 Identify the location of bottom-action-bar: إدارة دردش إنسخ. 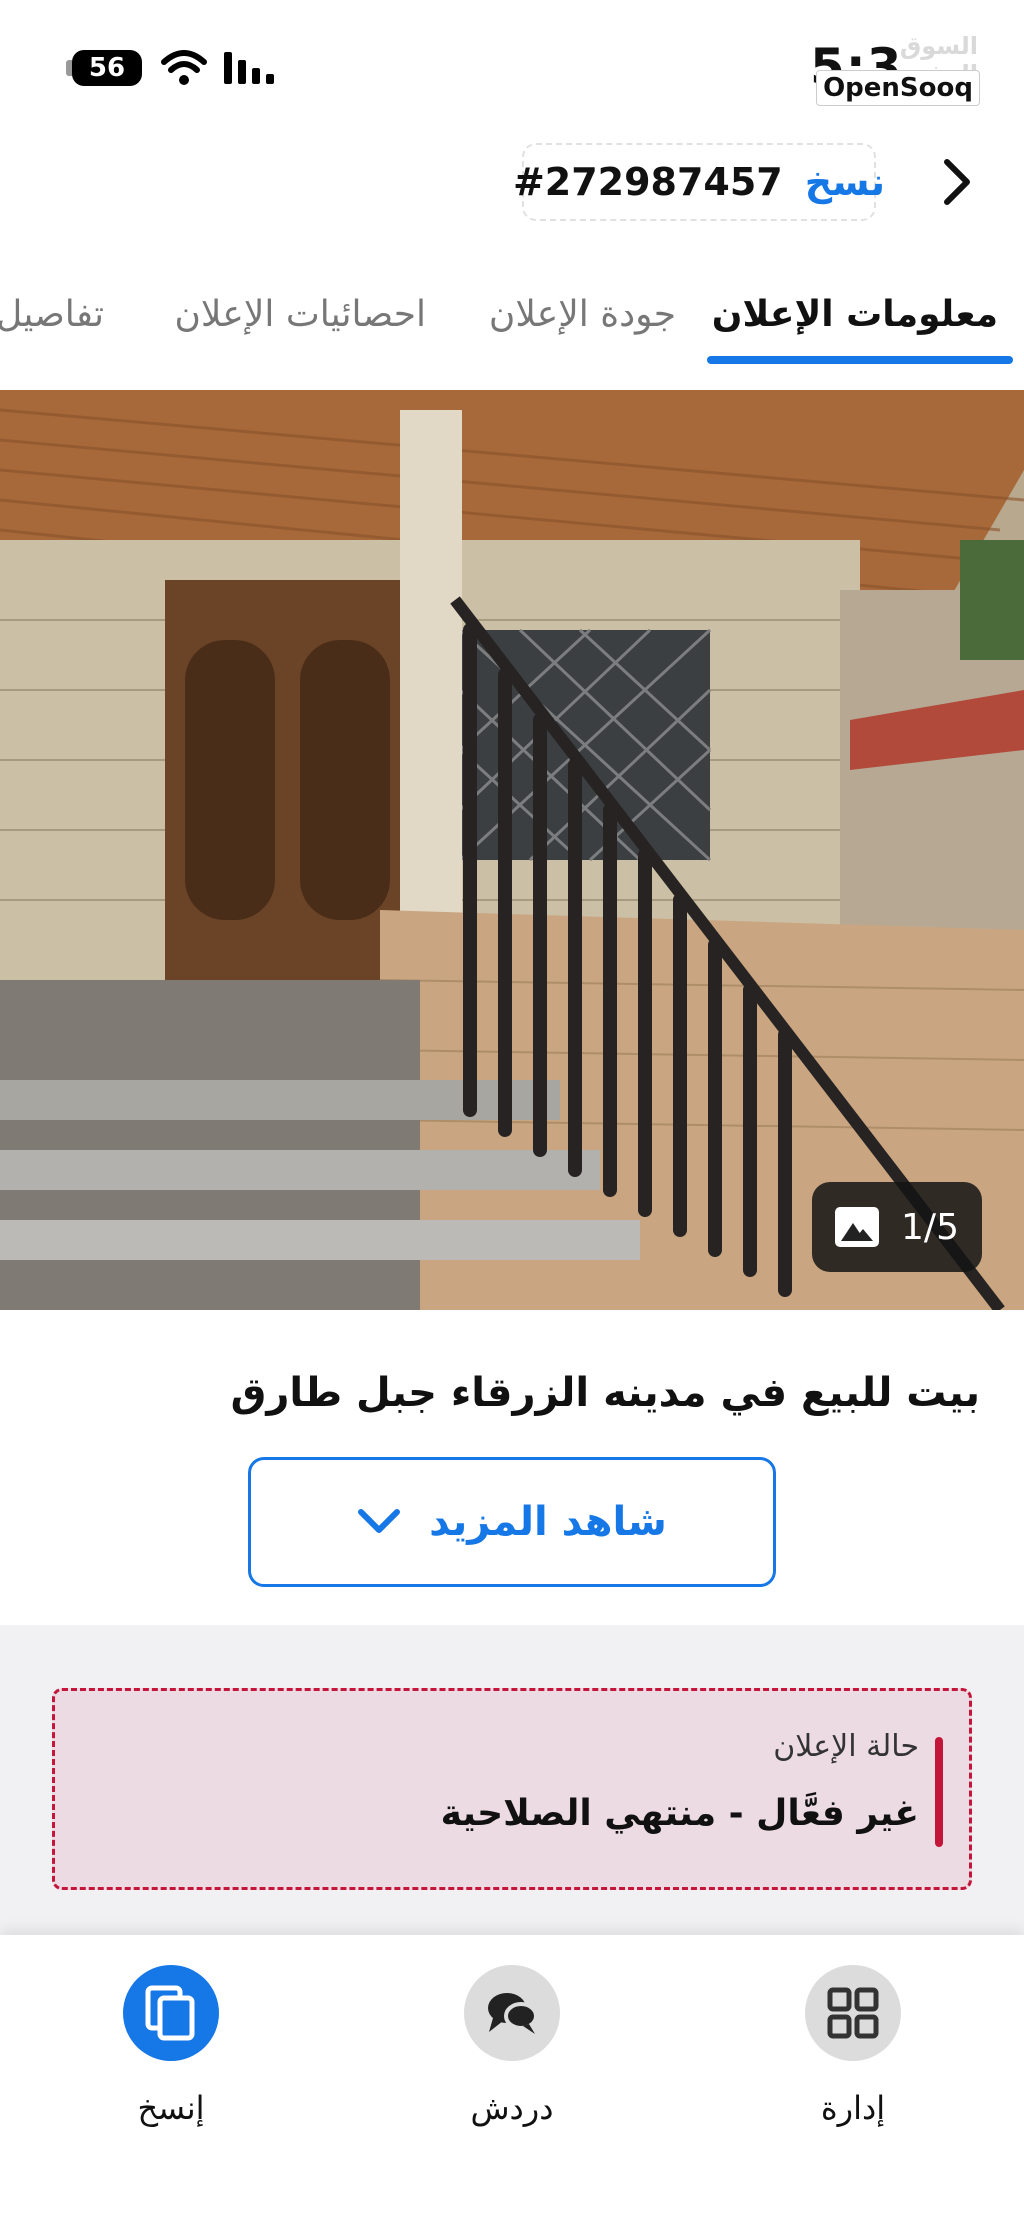
(512, 2075).